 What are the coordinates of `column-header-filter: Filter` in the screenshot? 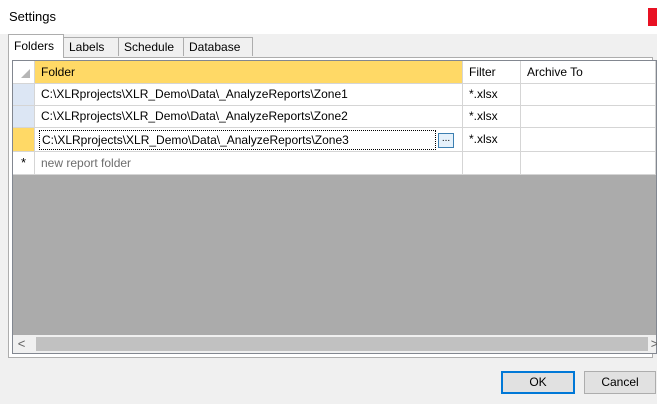 It's located at (492, 72).